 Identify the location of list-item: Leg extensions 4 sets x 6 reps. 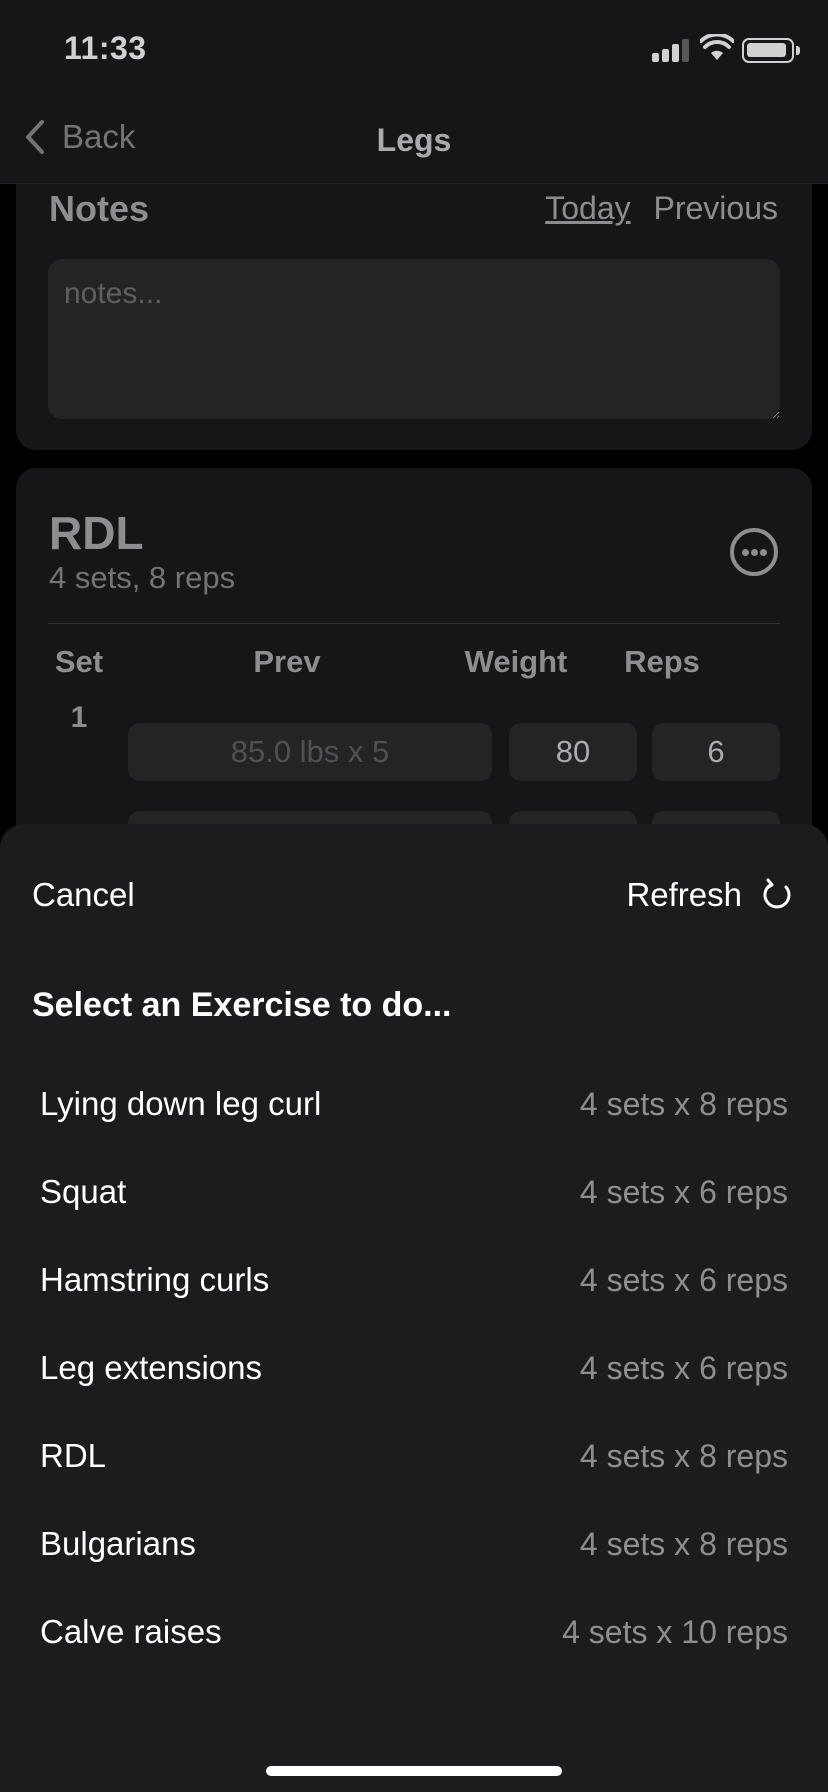
(414, 1368).